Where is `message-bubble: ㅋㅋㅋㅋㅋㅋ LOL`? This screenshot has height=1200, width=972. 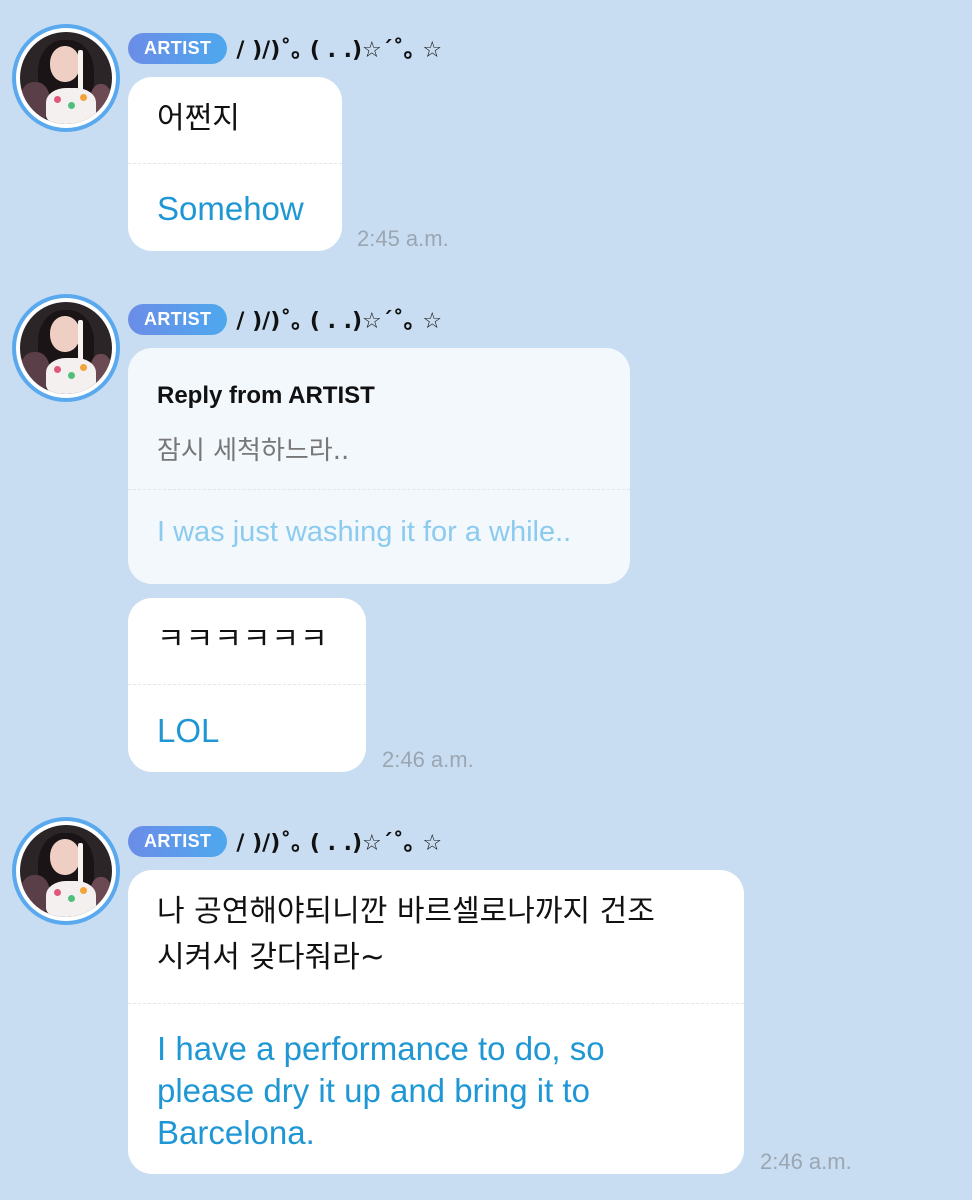
message-bubble: ㅋㅋㅋㅋㅋㅋ LOL is located at coordinates (247, 685).